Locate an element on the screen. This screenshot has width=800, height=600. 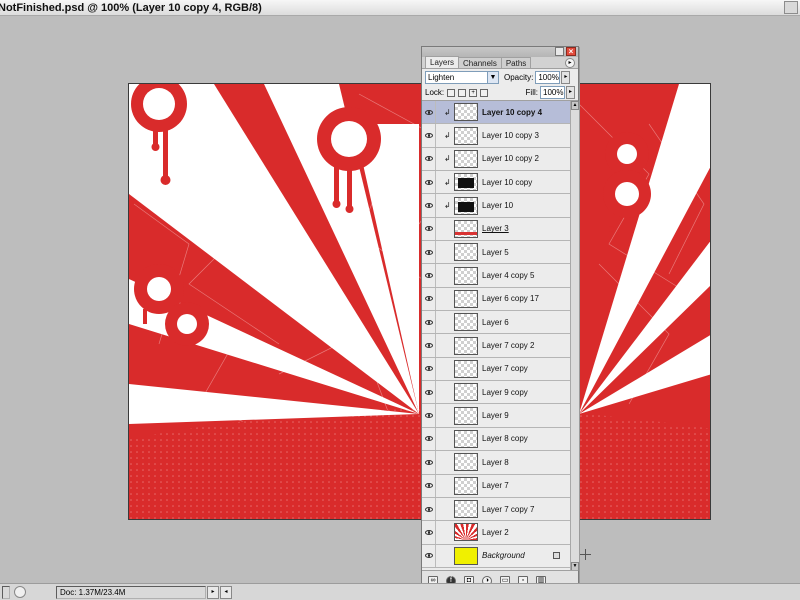
window-control-button is located at coordinates (791, 7).